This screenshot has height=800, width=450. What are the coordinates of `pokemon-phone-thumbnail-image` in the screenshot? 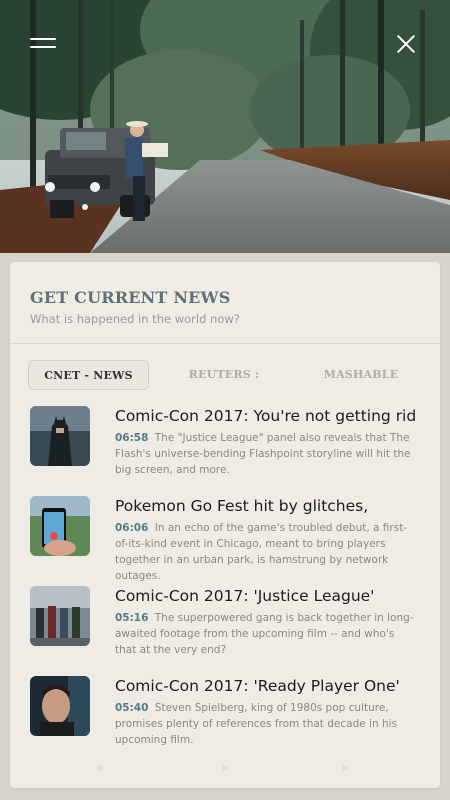 It's located at (60, 526).